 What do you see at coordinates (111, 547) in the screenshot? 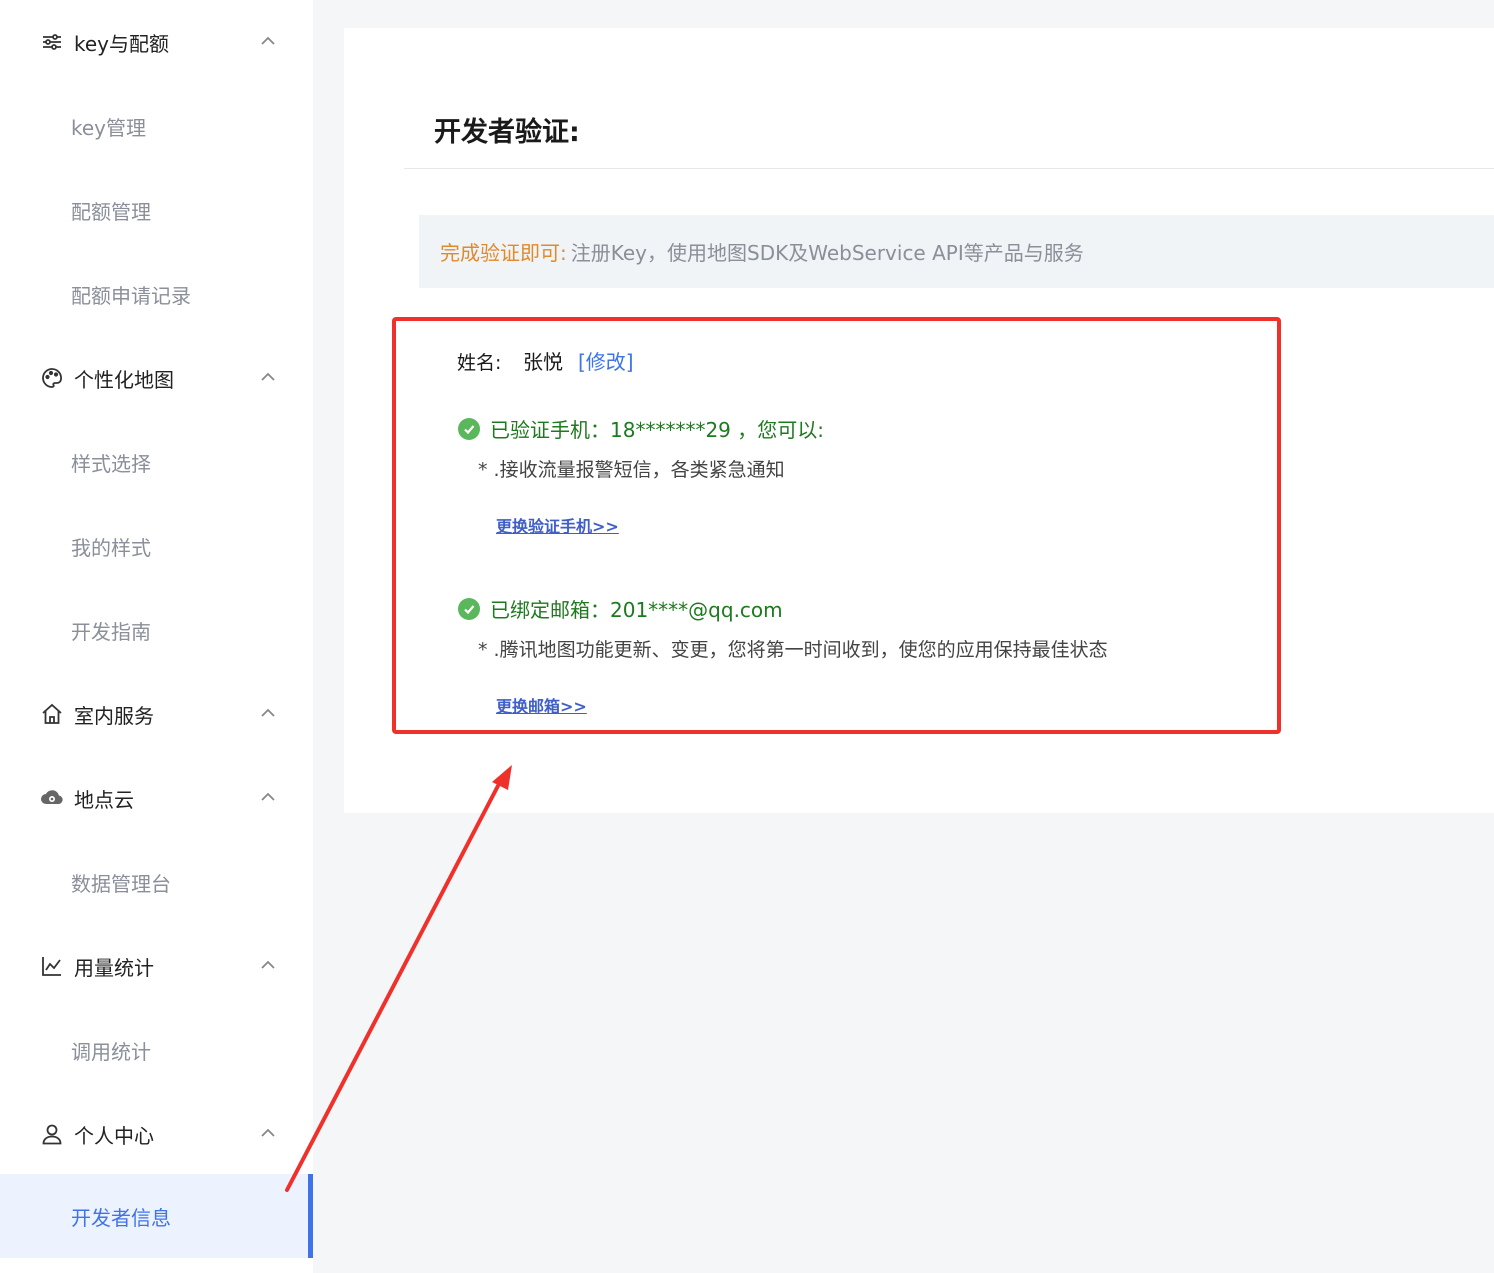
I see `sidebar-item-label: 我的样式` at bounding box center [111, 547].